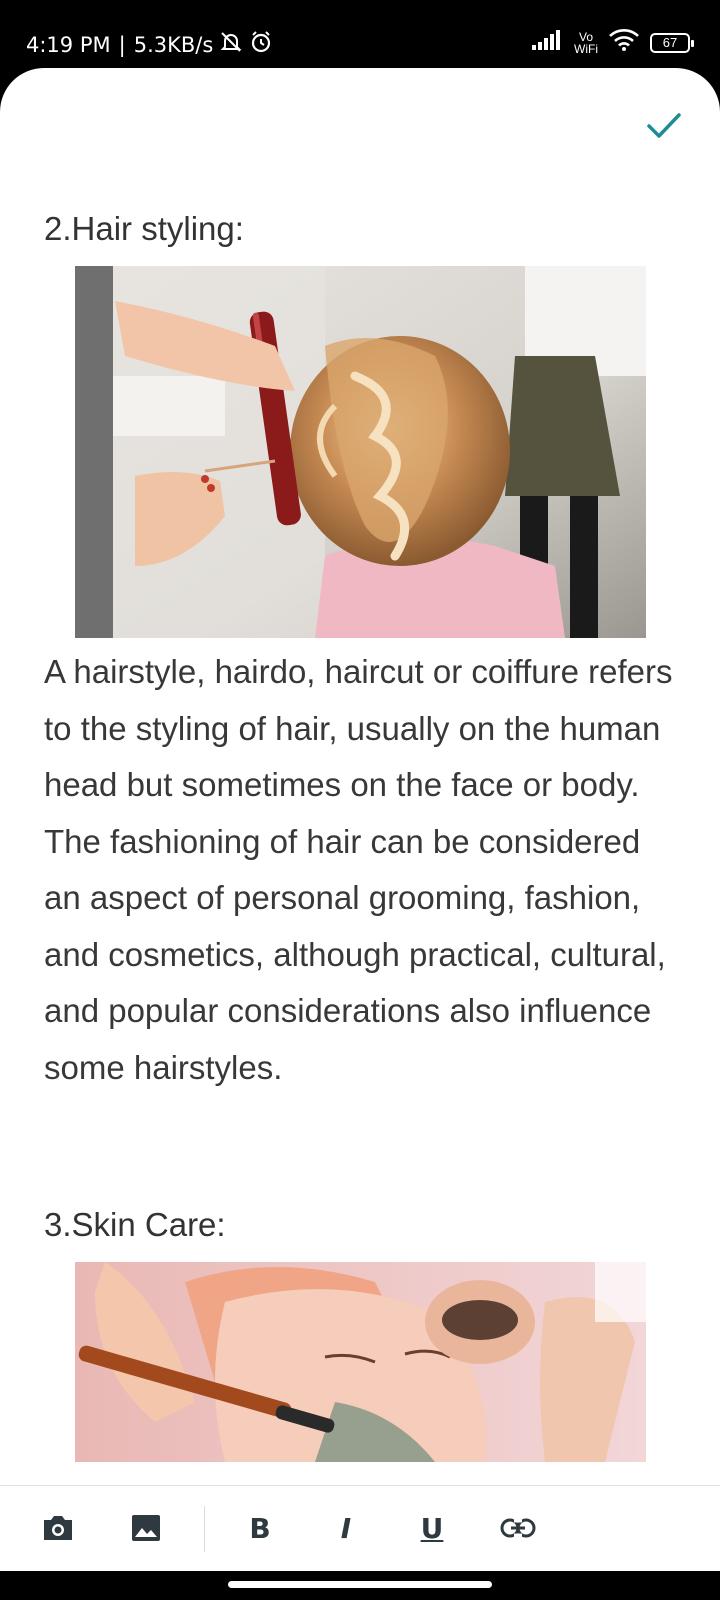 Image resolution: width=720 pixels, height=1600 pixels. Describe the element at coordinates (586, 48) in the screenshot. I see `vowifi-bottom: WiFi` at that location.